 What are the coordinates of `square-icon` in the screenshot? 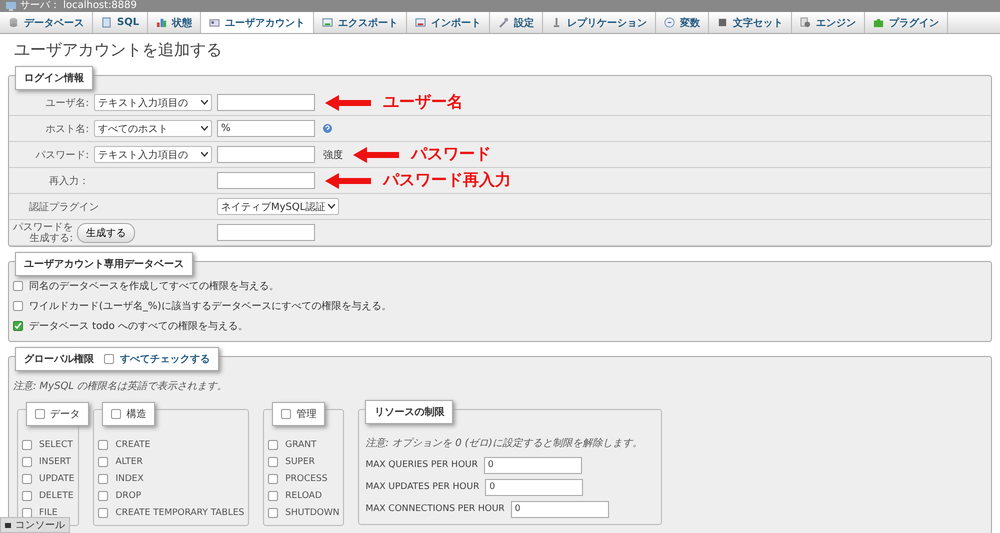 It's located at (722, 22).